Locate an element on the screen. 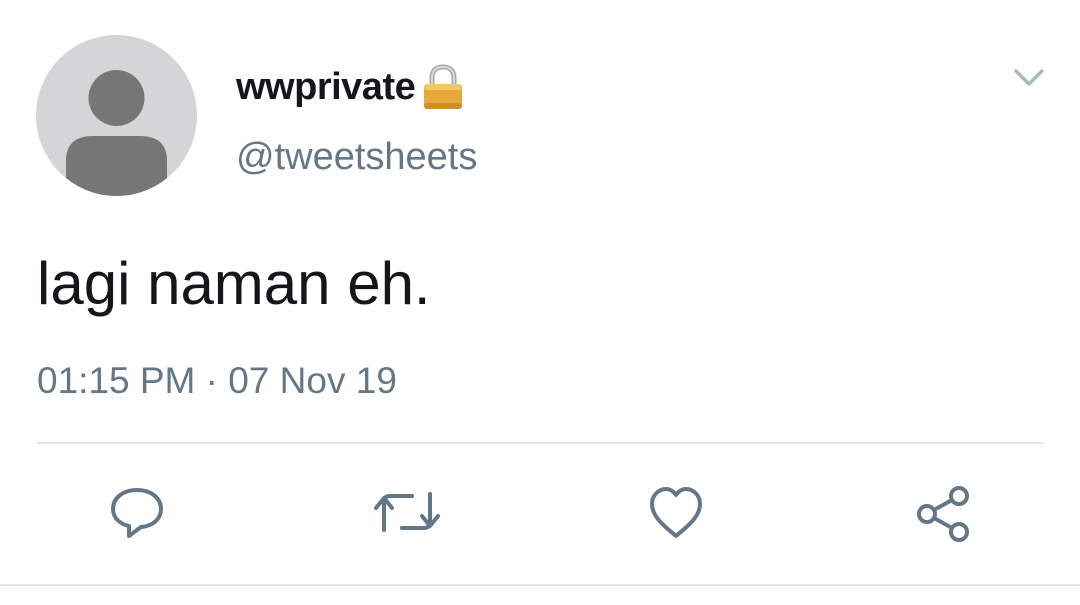 The width and height of the screenshot is (1080, 605). avatar is located at coordinates (116, 115).